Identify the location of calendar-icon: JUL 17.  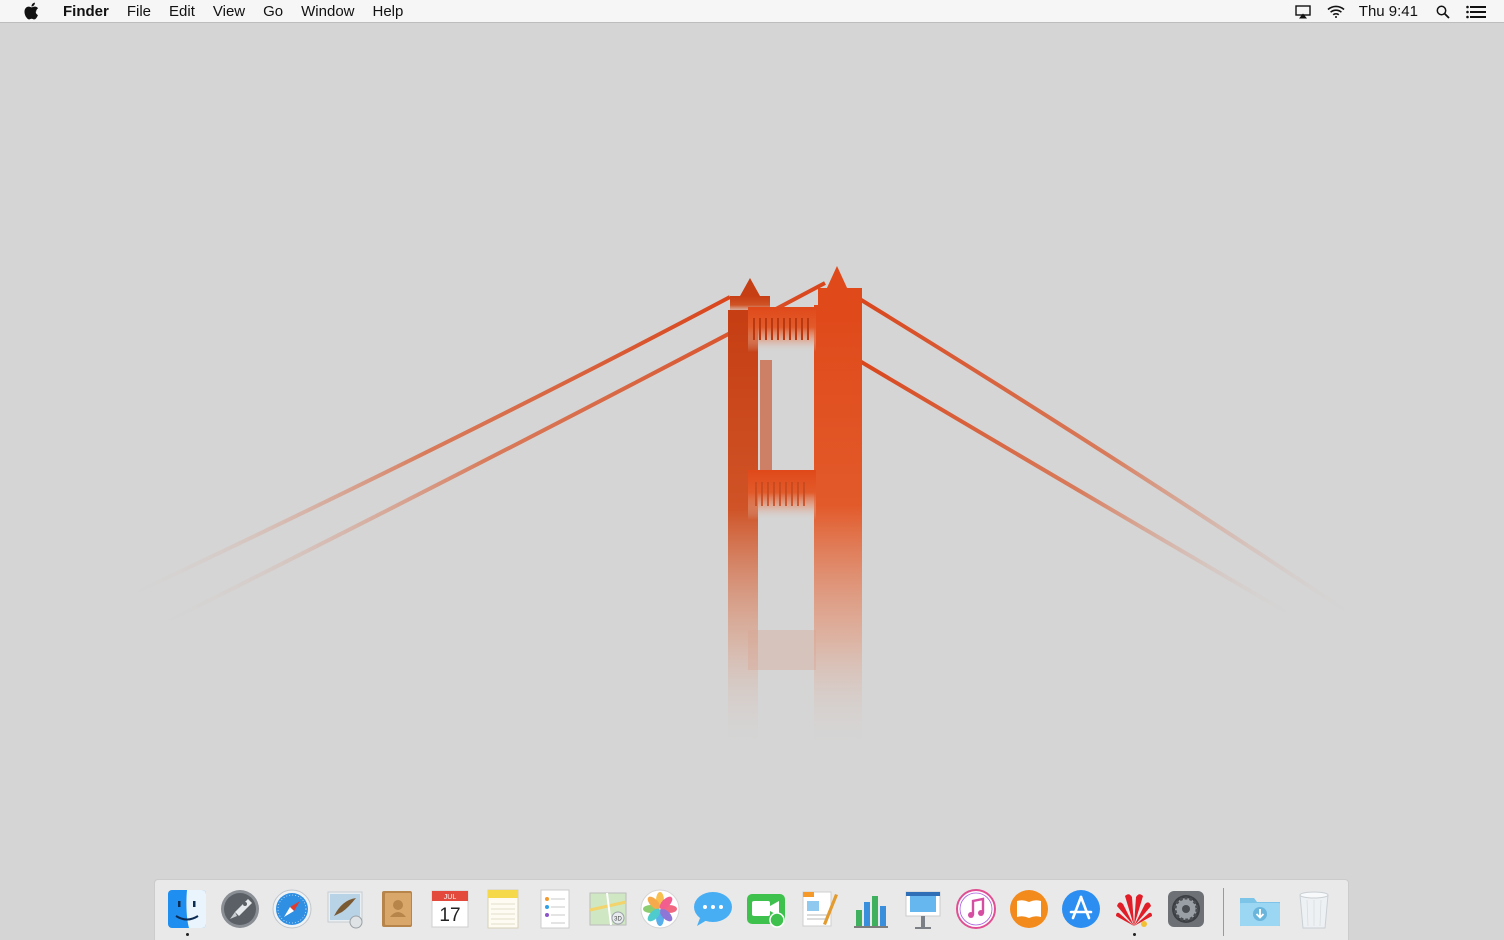
(450, 909).